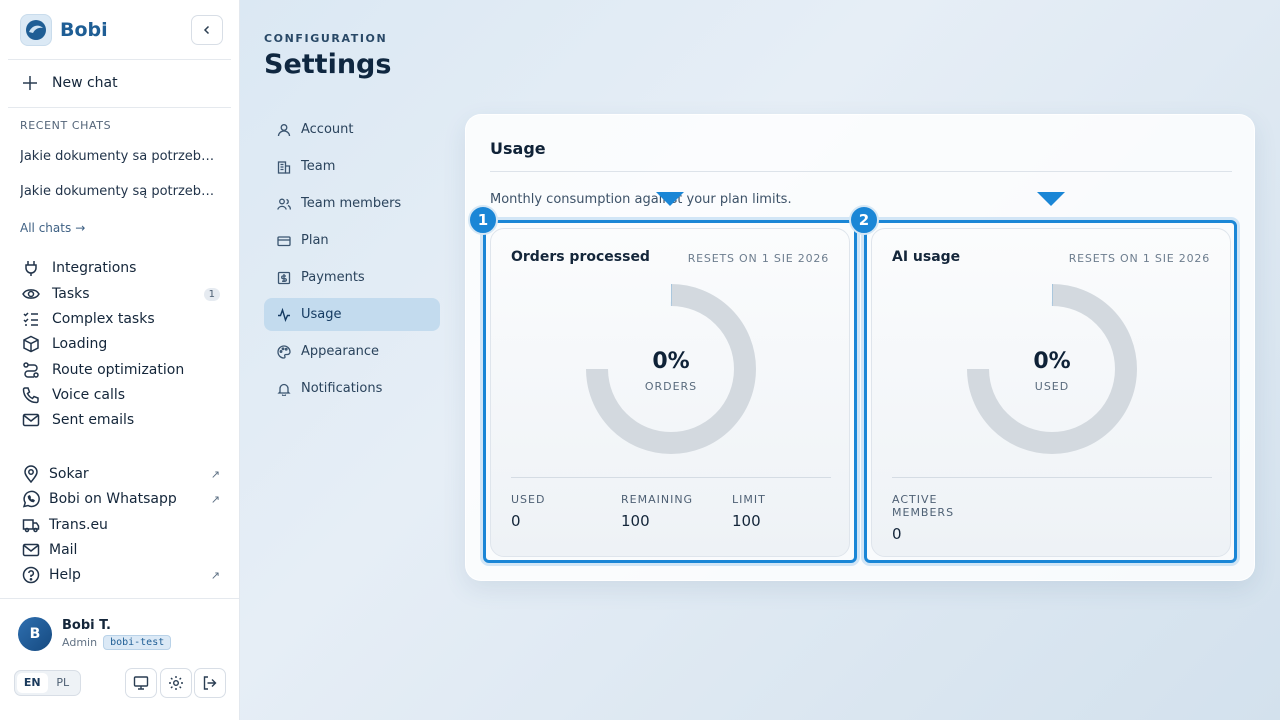 This screenshot has width=1280, height=720. What do you see at coordinates (518, 148) in the screenshot?
I see `usage-title: Usage` at bounding box center [518, 148].